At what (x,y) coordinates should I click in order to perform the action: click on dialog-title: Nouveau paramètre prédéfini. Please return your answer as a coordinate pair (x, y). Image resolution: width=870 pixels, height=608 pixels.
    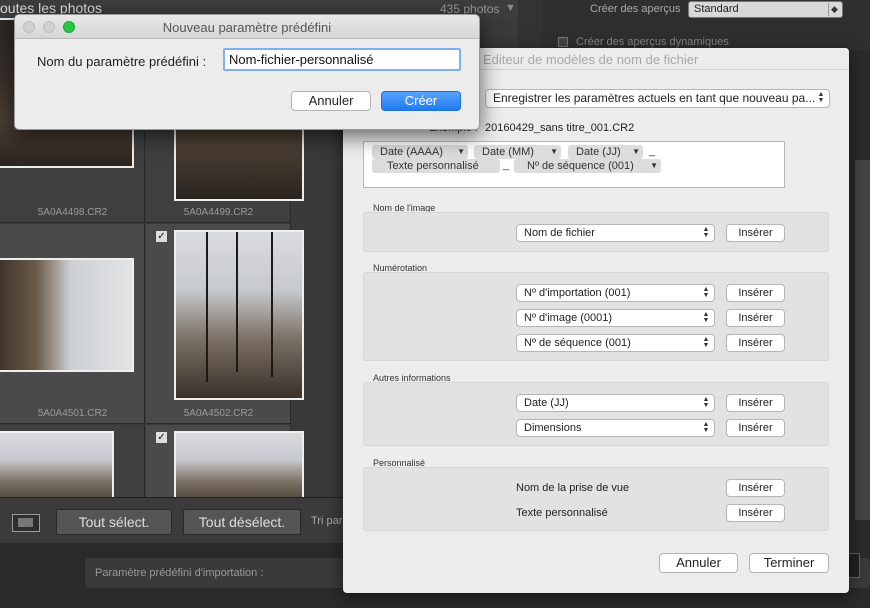
    Looking at the image, I should click on (247, 27).